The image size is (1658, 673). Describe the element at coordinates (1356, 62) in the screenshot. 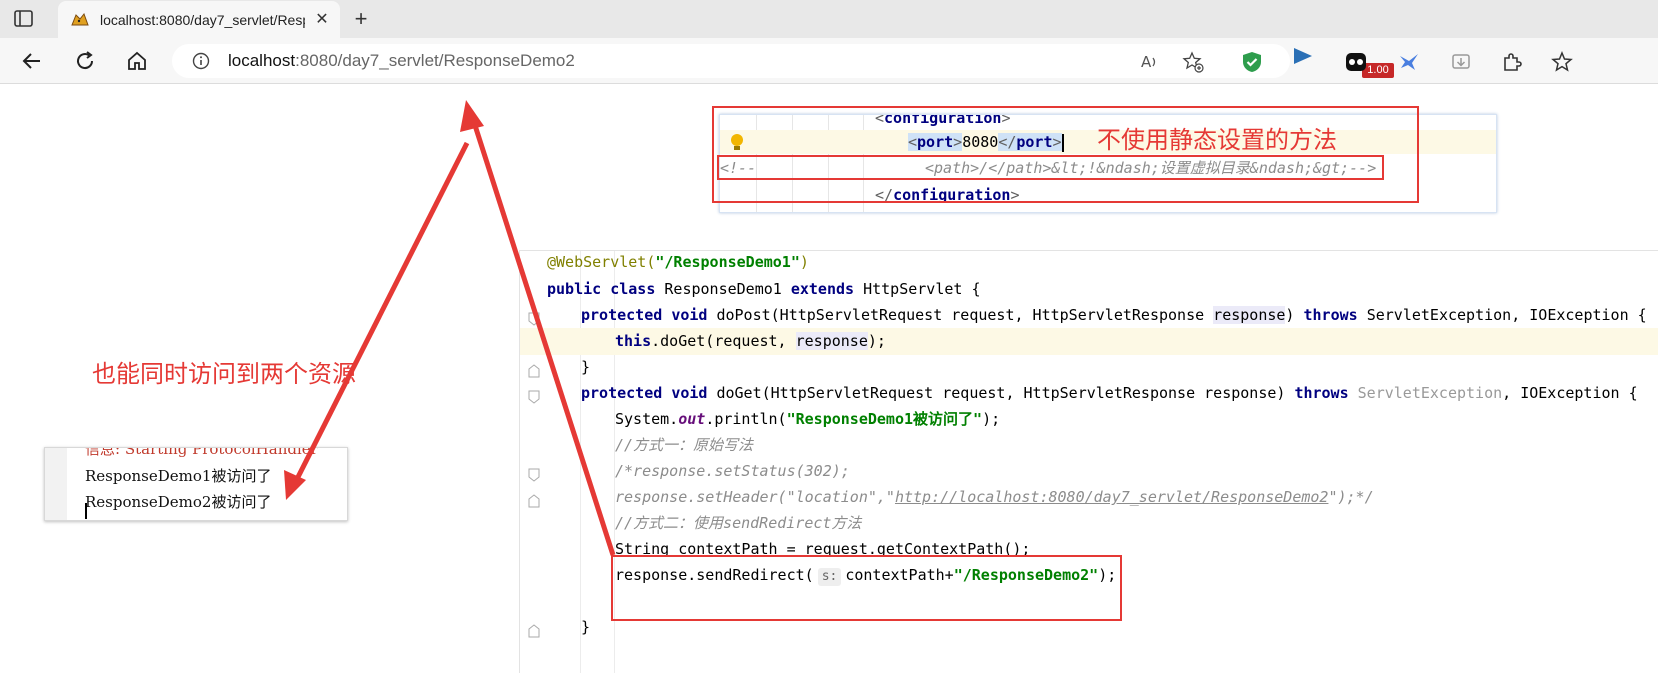

I see `dark-mode-extension-icon` at that location.